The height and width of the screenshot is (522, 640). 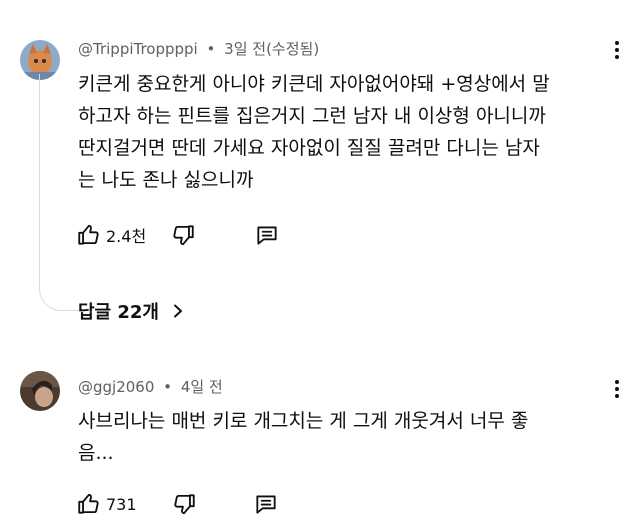 I want to click on comment-meta: @ggj2060 • 4일 전, so click(x=150, y=387).